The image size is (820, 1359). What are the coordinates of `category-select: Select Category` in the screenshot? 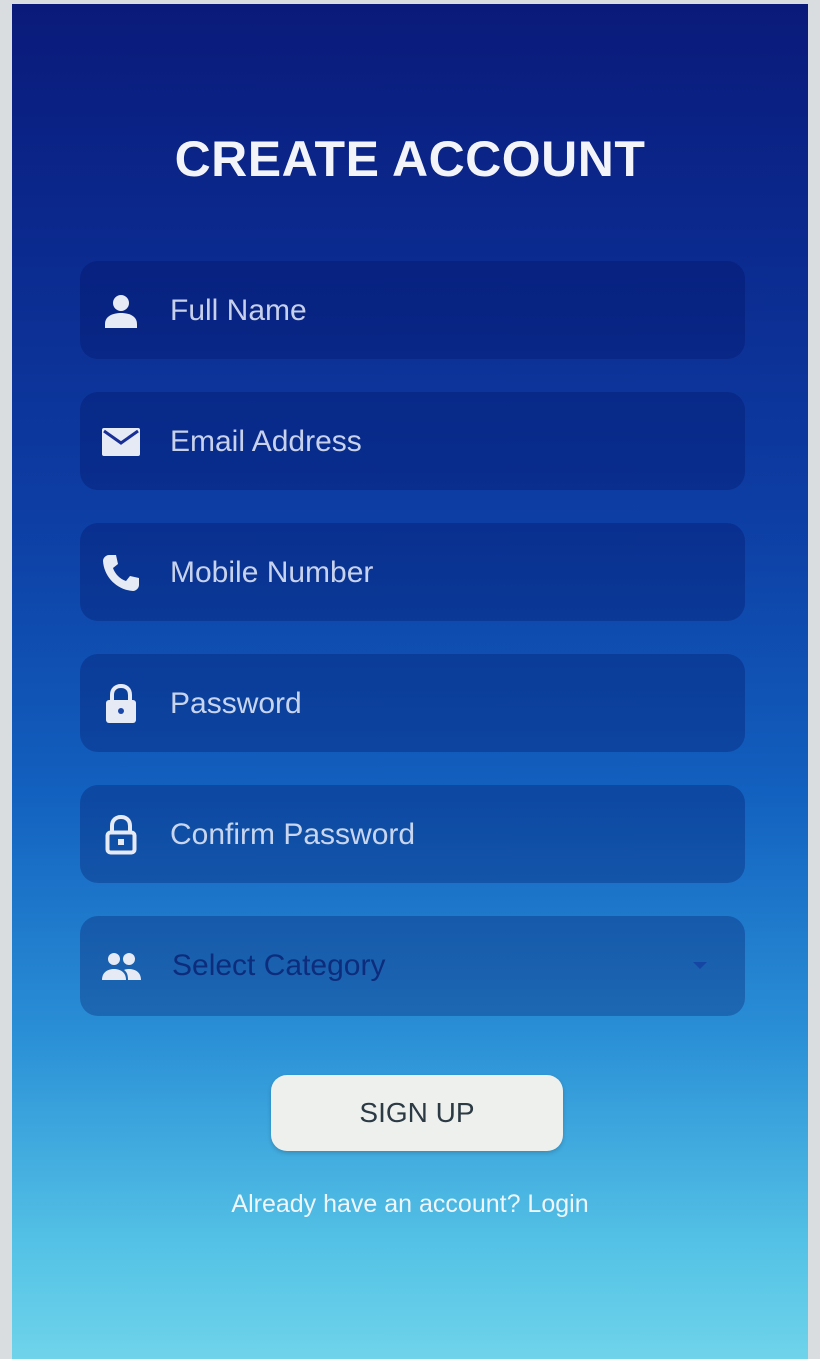 It's located at (412, 966).